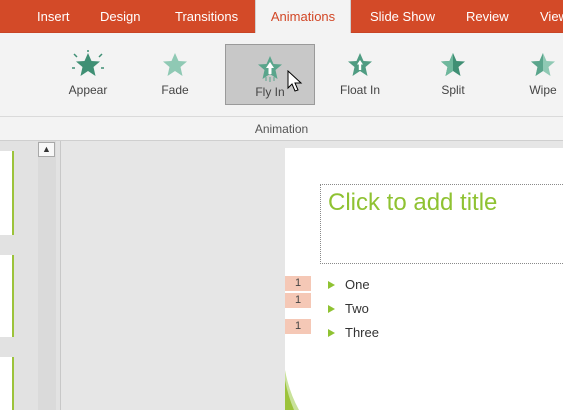  Describe the element at coordinates (46, 149) in the screenshot. I see `scroll-up-arrow-icon: ▲` at that location.